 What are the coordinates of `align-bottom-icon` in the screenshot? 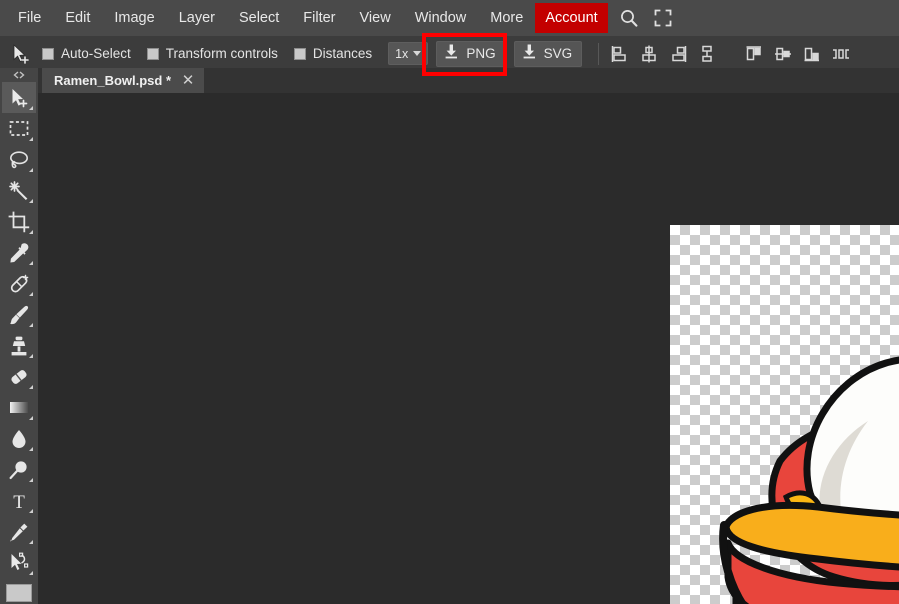 It's located at (812, 54).